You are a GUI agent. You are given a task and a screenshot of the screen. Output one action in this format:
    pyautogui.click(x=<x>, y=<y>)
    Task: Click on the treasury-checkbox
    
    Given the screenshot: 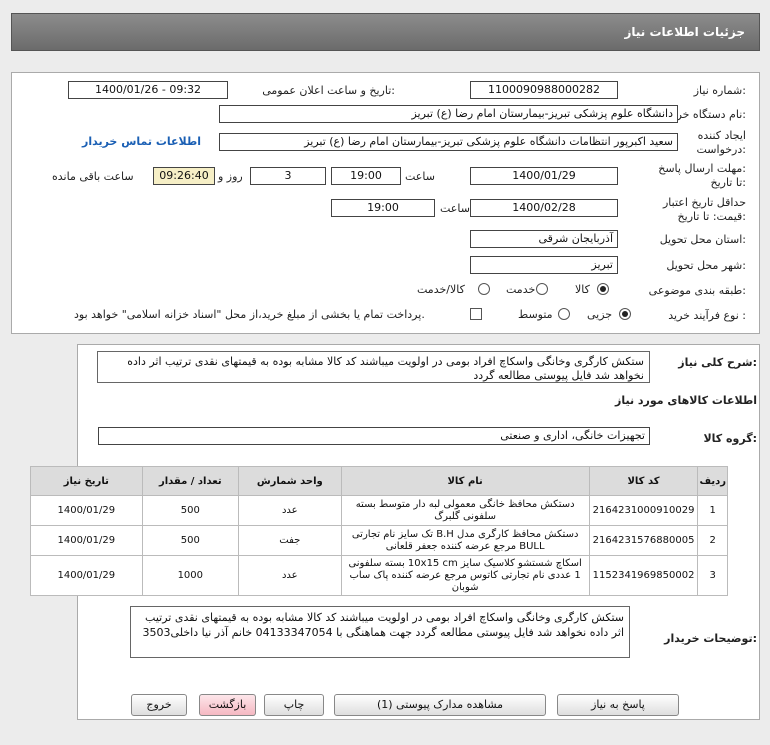 What is the action you would take?
    pyautogui.click(x=476, y=314)
    